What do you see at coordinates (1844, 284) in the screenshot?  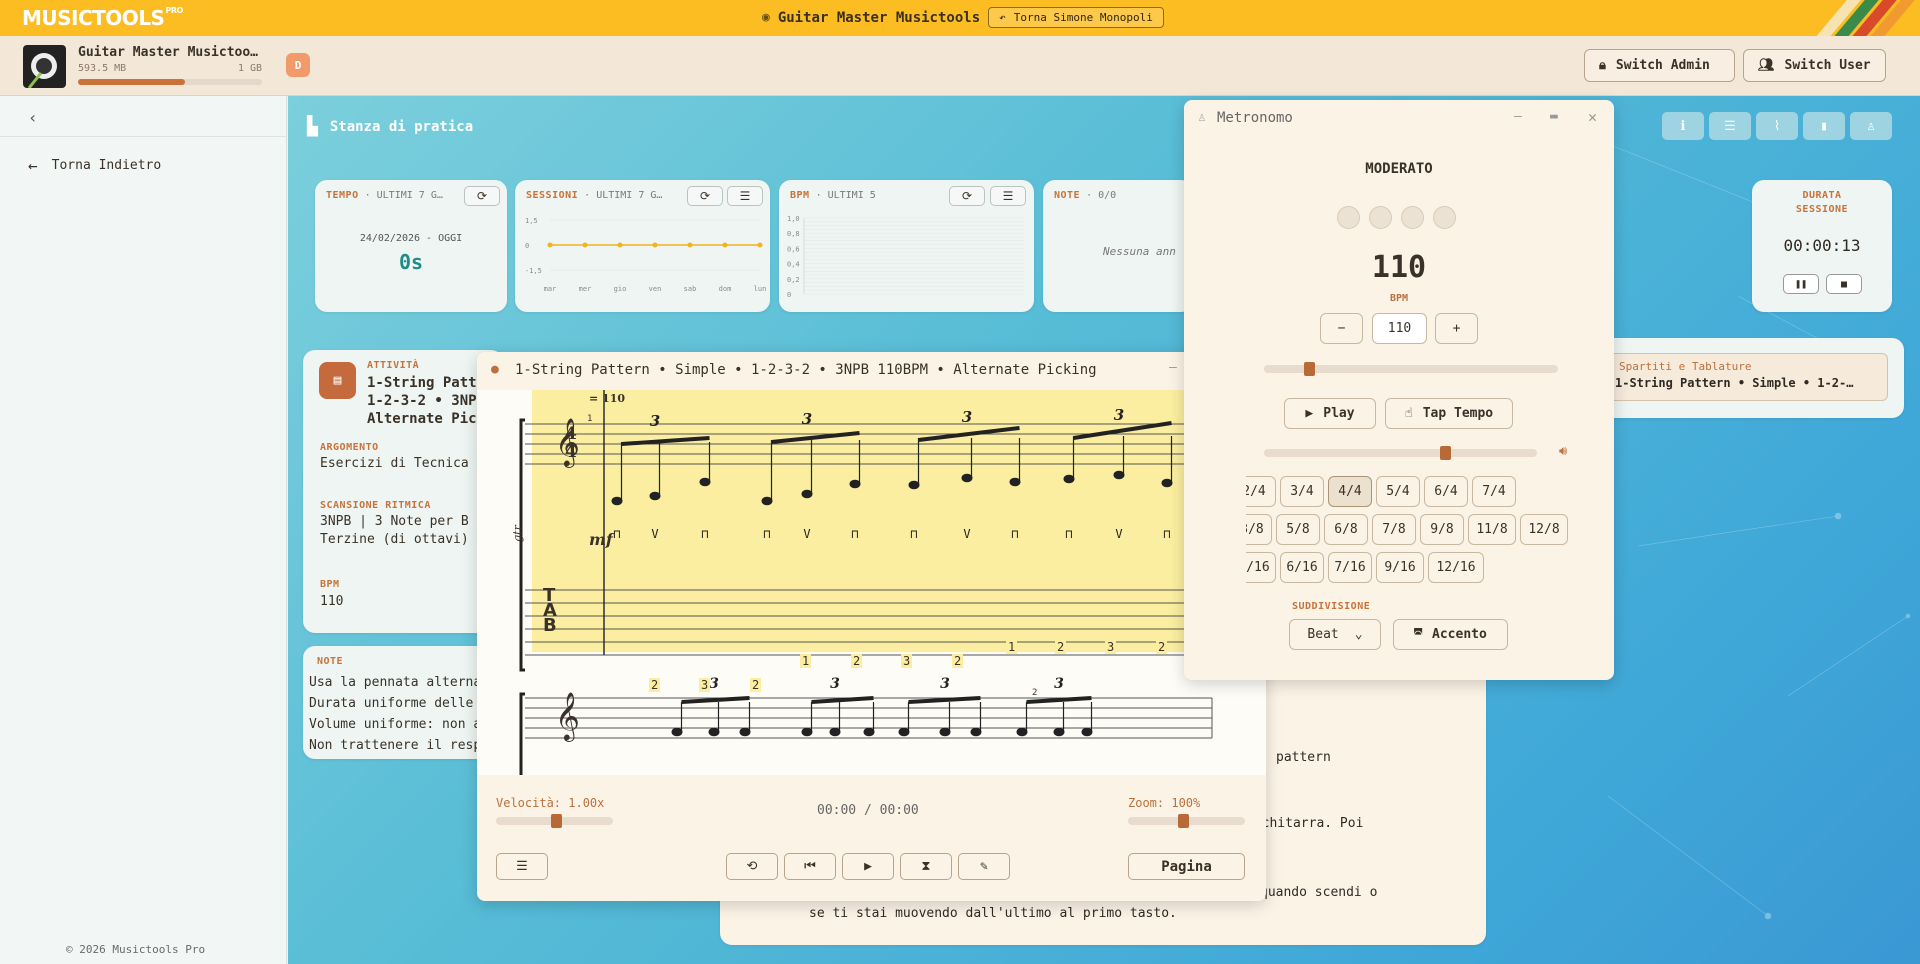 I see `stop-icon: ■` at bounding box center [1844, 284].